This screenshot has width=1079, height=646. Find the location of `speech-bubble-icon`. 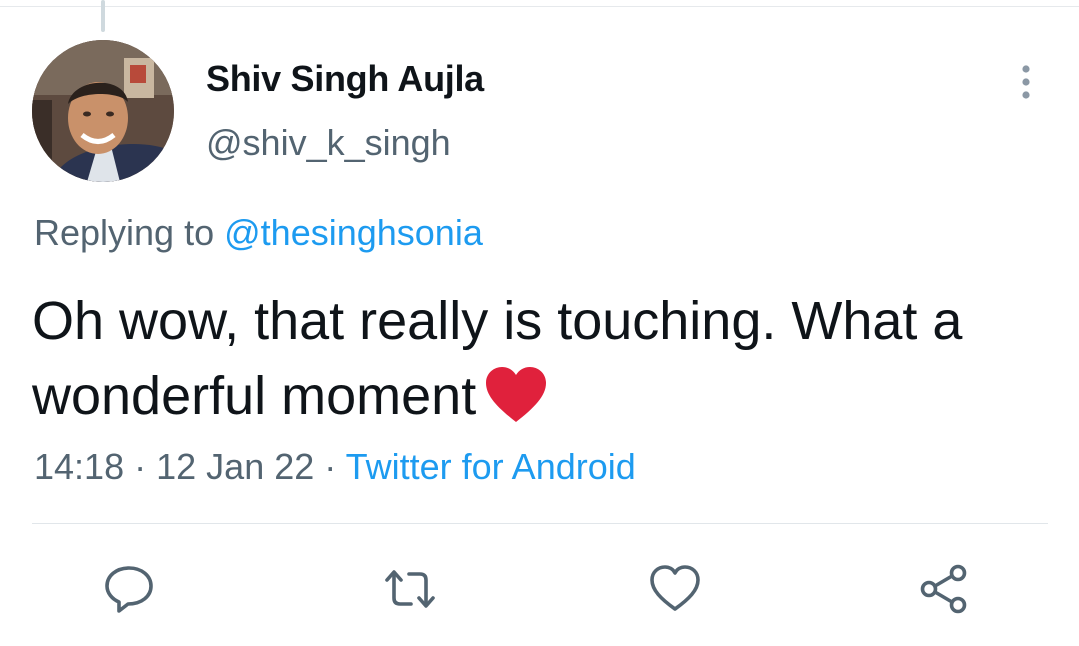

speech-bubble-icon is located at coordinates (129, 589).